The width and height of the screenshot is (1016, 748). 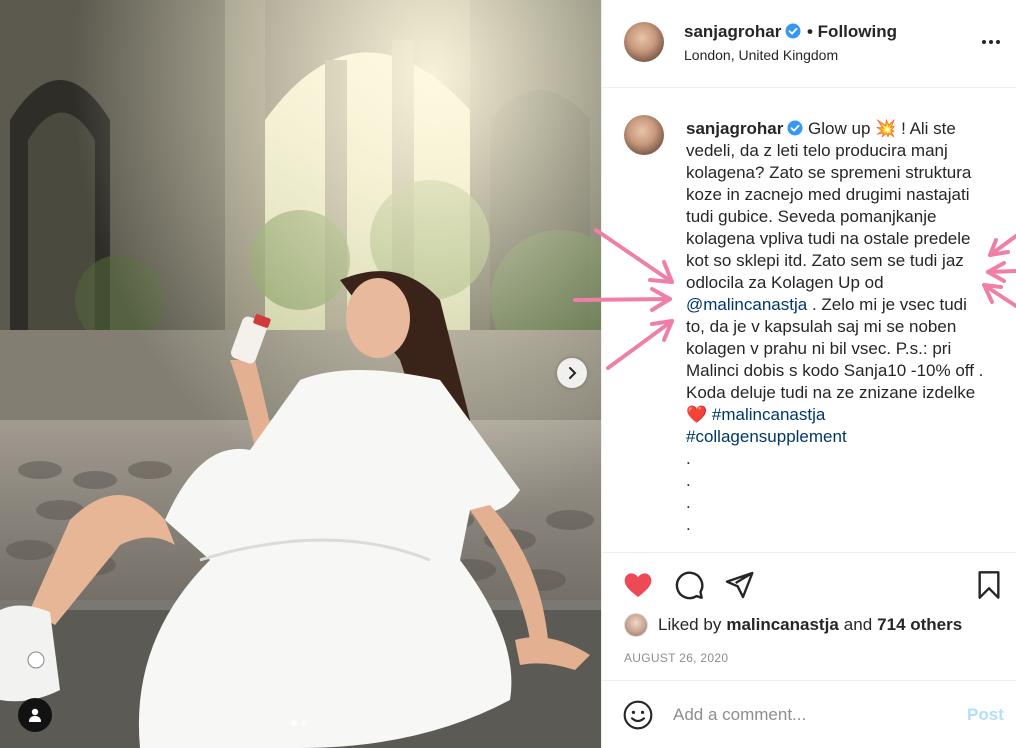 What do you see at coordinates (761, 55) in the screenshot?
I see `post-location: London, United Kingdom` at bounding box center [761, 55].